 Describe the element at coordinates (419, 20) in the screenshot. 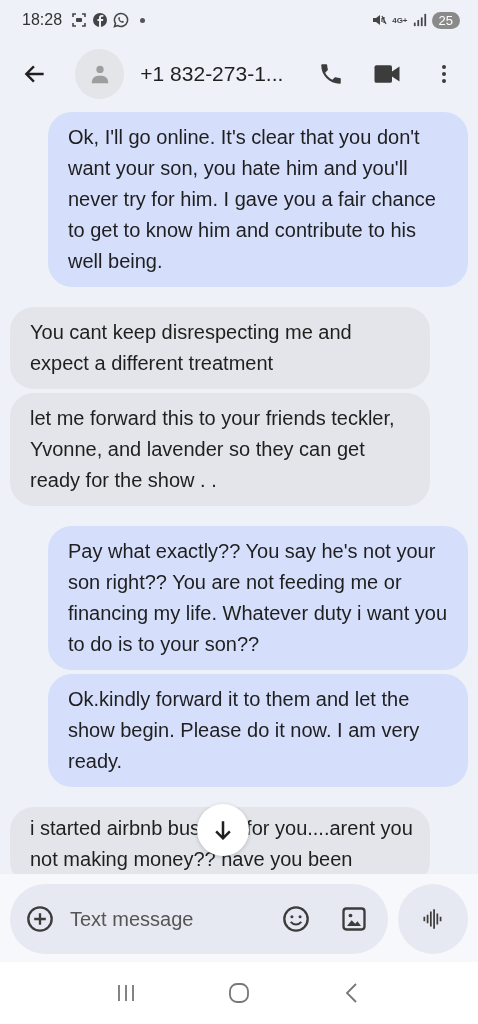

I see `signal-icon` at that location.